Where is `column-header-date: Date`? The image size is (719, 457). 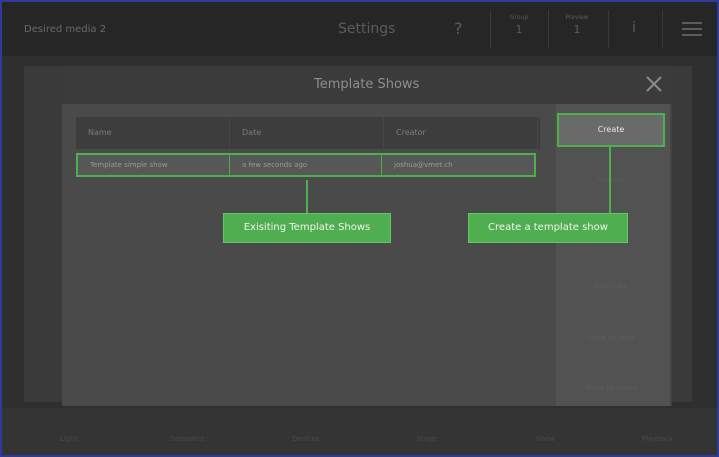 column-header-date: Date is located at coordinates (307, 133).